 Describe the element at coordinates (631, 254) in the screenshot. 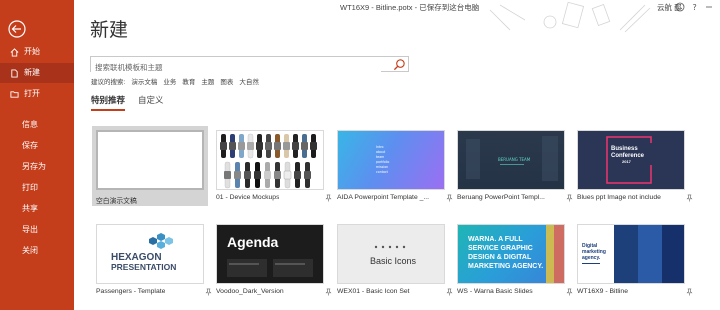

I see `template-thumbnail: Digital marketing agency.` at that location.